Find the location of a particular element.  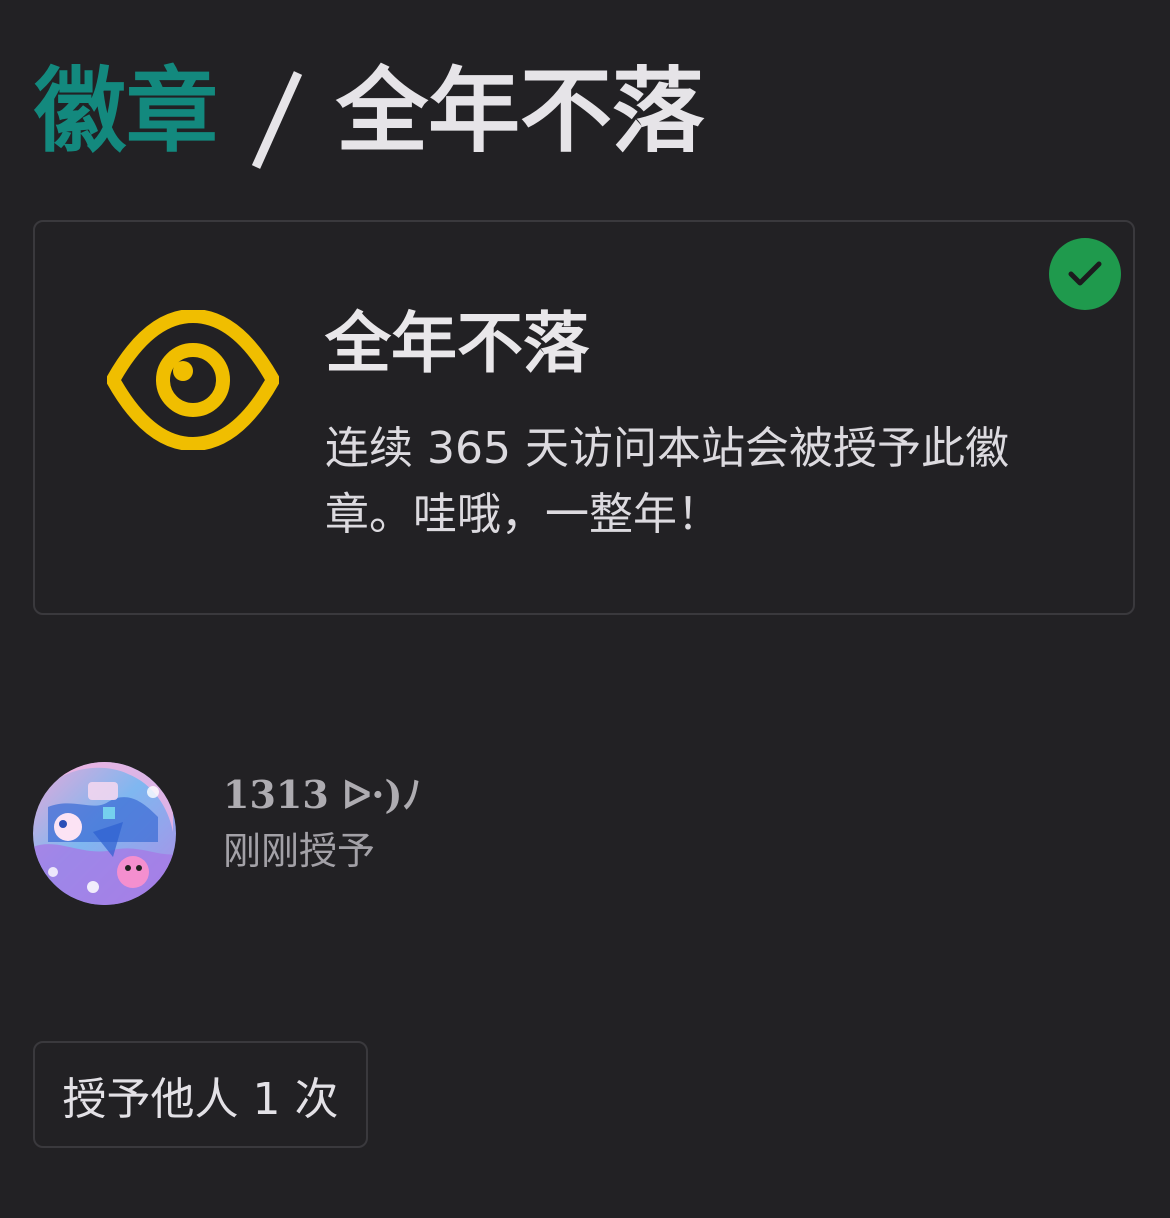

badge-title: 全年不落 is located at coordinates (457, 343).